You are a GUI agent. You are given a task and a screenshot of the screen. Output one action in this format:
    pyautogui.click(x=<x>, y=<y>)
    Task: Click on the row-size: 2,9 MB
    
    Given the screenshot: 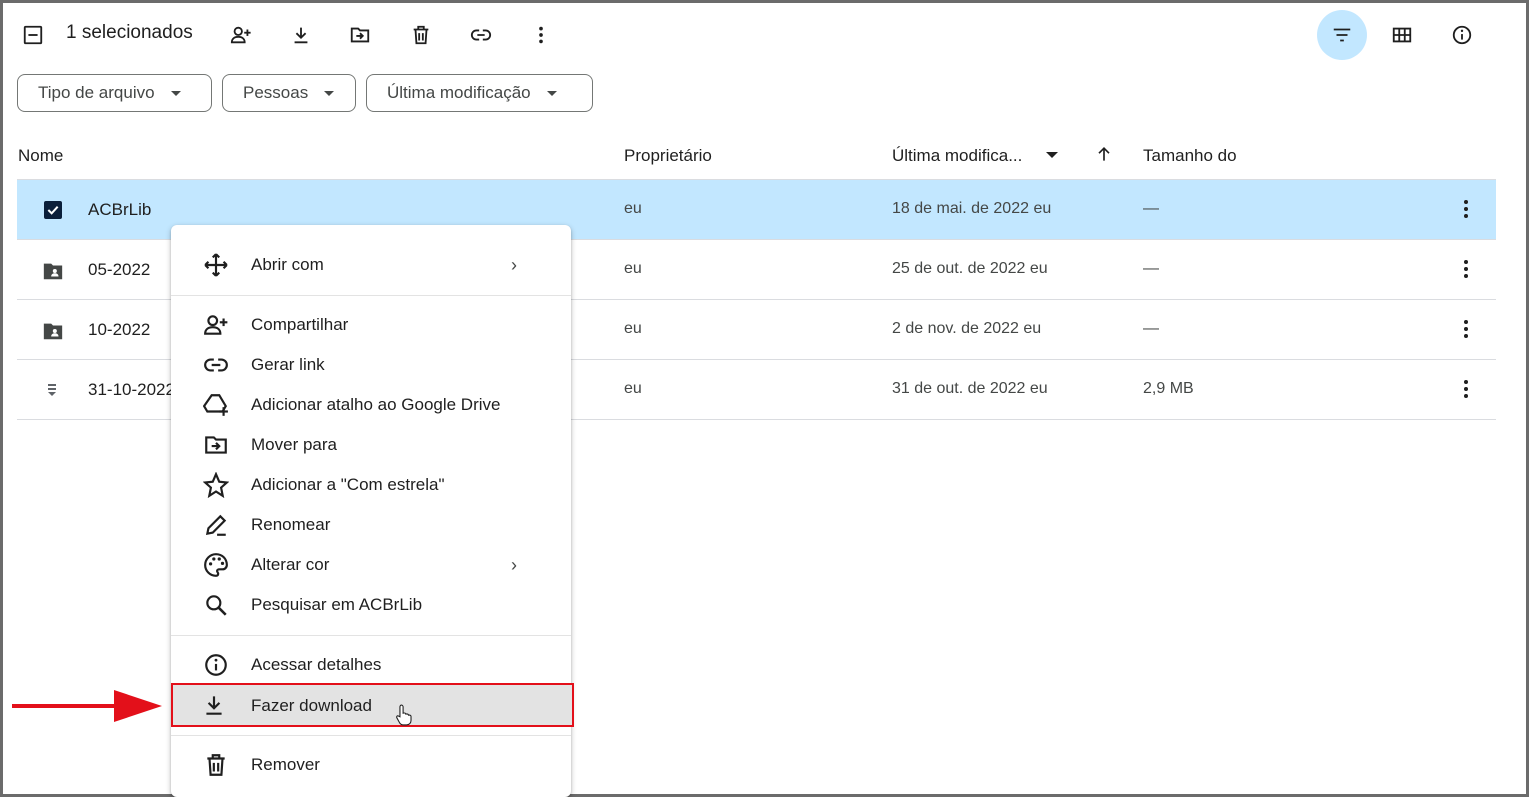 What is the action you would take?
    pyautogui.click(x=1168, y=388)
    